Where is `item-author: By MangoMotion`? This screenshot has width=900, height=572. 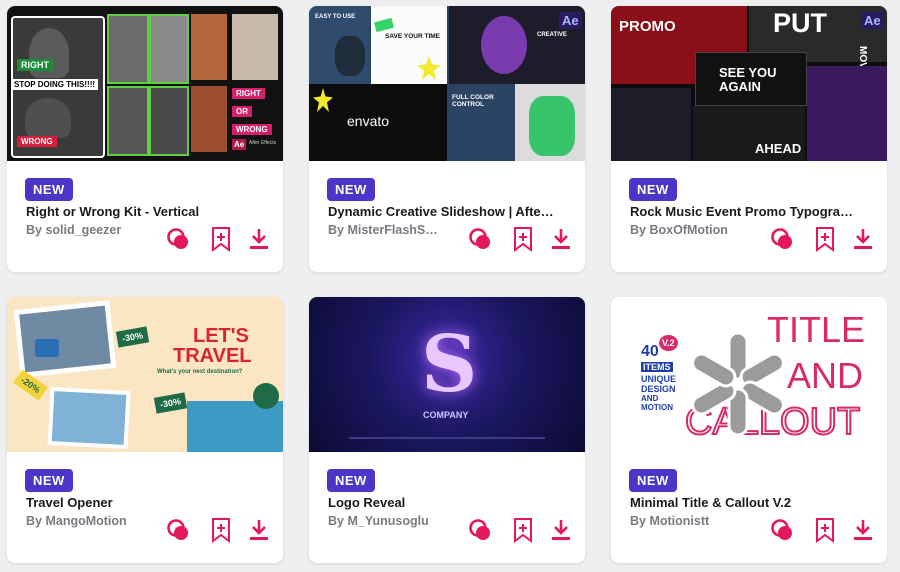
item-author: By MangoMotion is located at coordinates (93, 521).